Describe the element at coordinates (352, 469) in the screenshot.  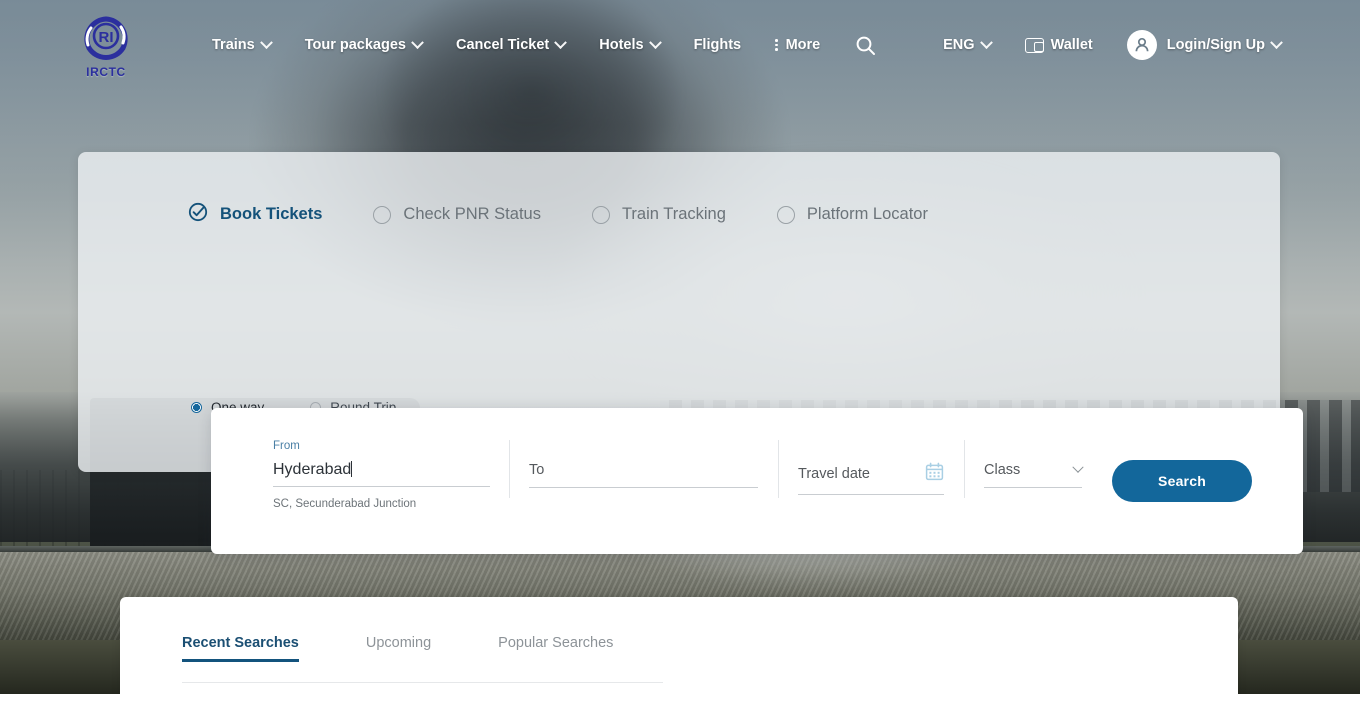
I see `text-caret` at that location.